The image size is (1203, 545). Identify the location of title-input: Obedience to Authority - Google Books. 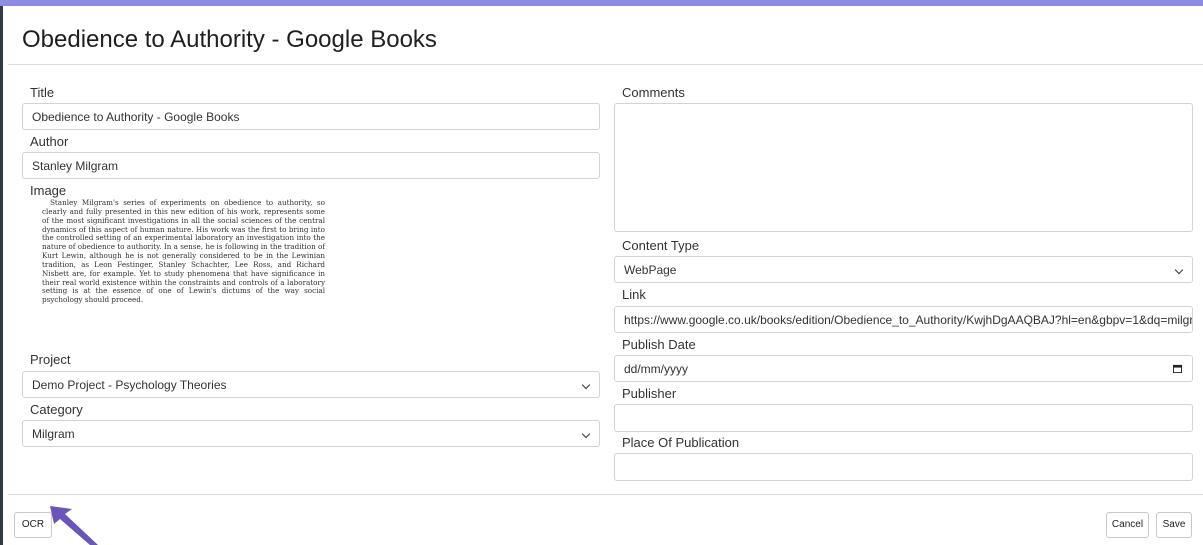
(311, 116).